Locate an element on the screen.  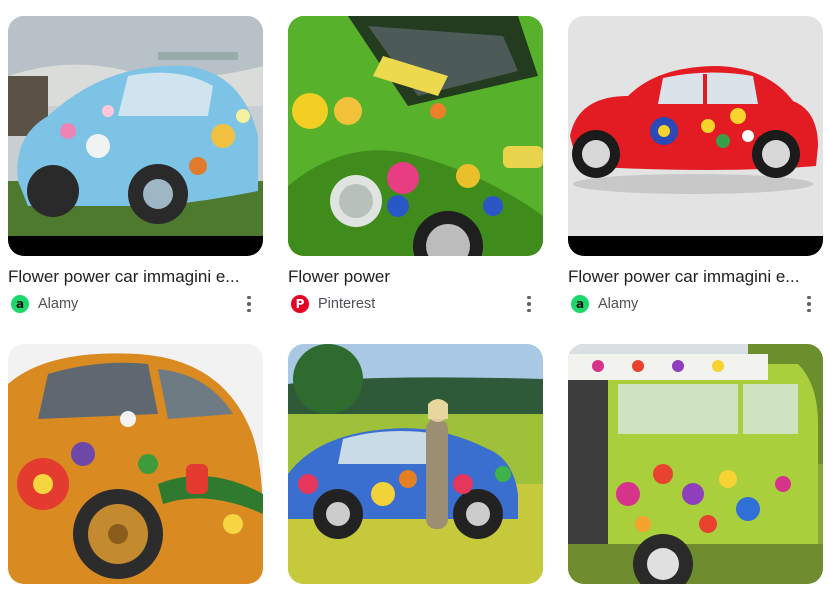
result-image-light-blue-beetle is located at coordinates (135, 136).